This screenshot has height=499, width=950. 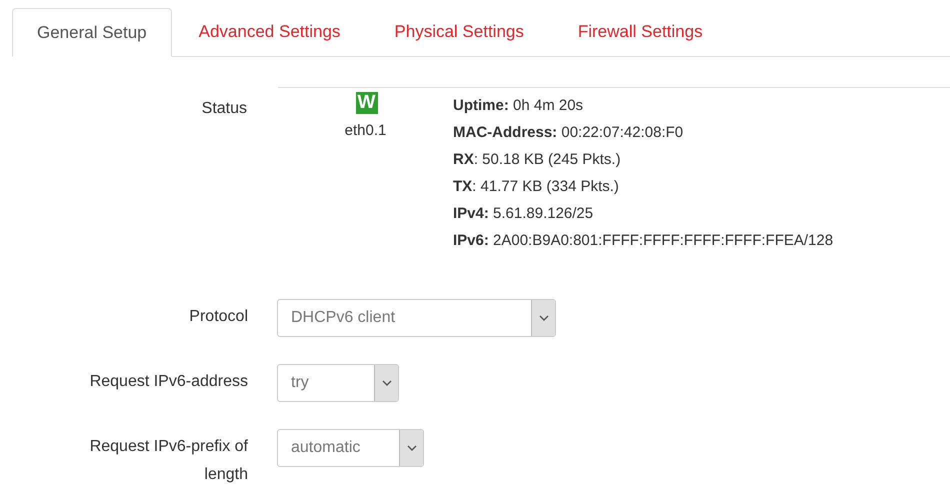 What do you see at coordinates (640, 32) in the screenshot?
I see `tab: Firewall Settings` at bounding box center [640, 32].